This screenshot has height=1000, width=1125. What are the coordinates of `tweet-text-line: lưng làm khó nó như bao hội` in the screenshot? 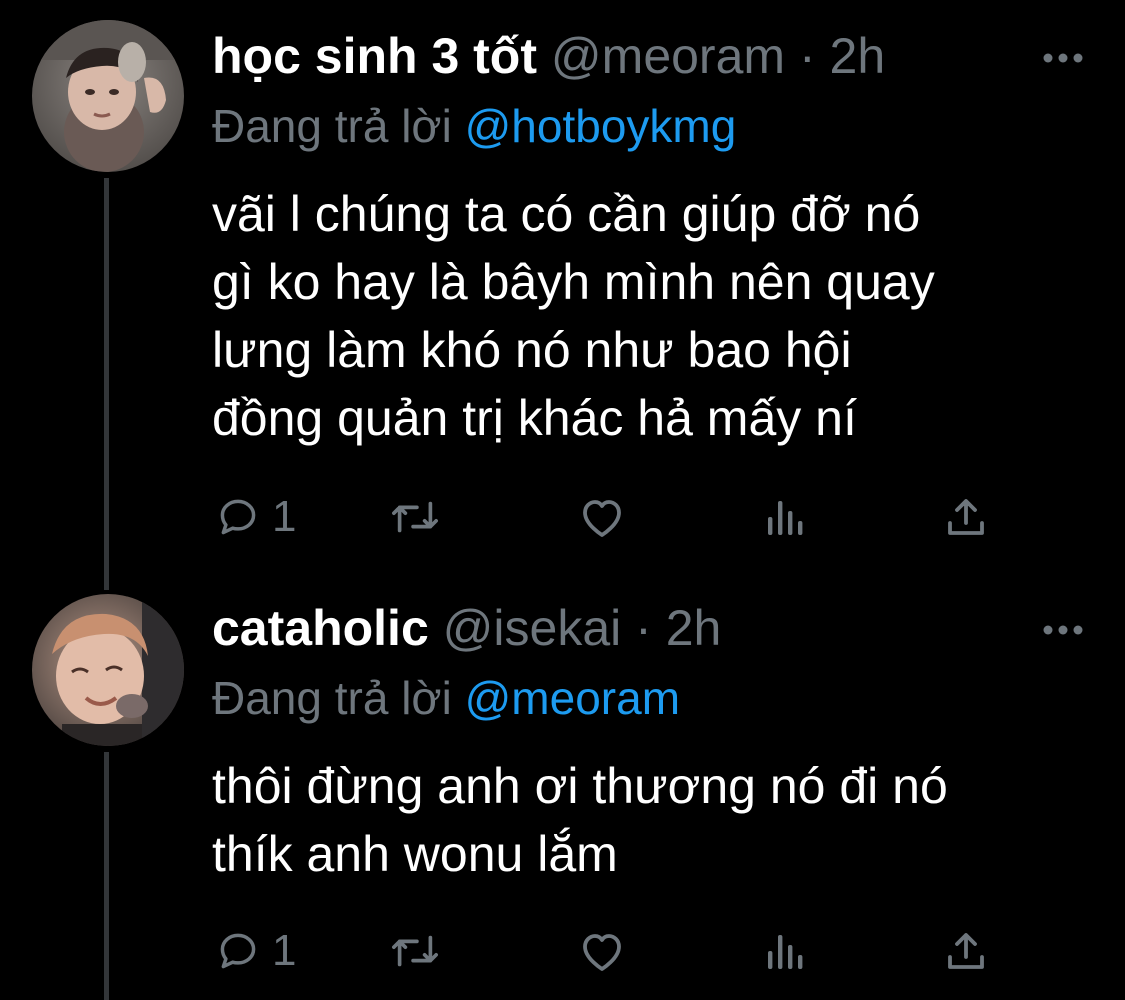 It's located at (532, 350).